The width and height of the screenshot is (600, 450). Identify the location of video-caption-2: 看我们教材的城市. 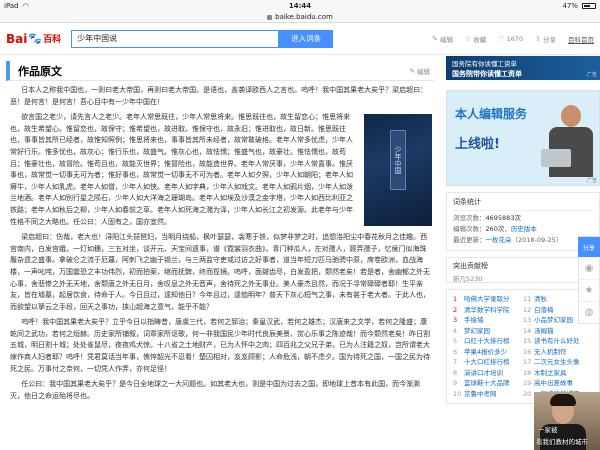
(562, 442).